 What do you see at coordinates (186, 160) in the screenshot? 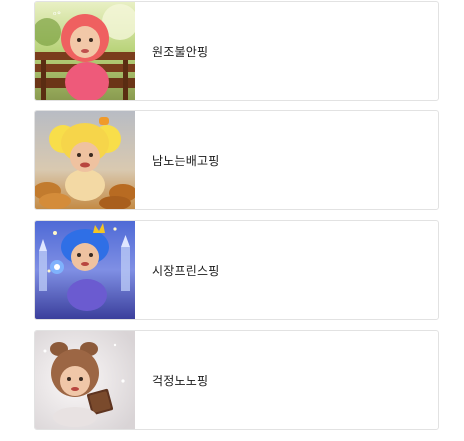
I see `item-label: 남노는배고핑` at bounding box center [186, 160].